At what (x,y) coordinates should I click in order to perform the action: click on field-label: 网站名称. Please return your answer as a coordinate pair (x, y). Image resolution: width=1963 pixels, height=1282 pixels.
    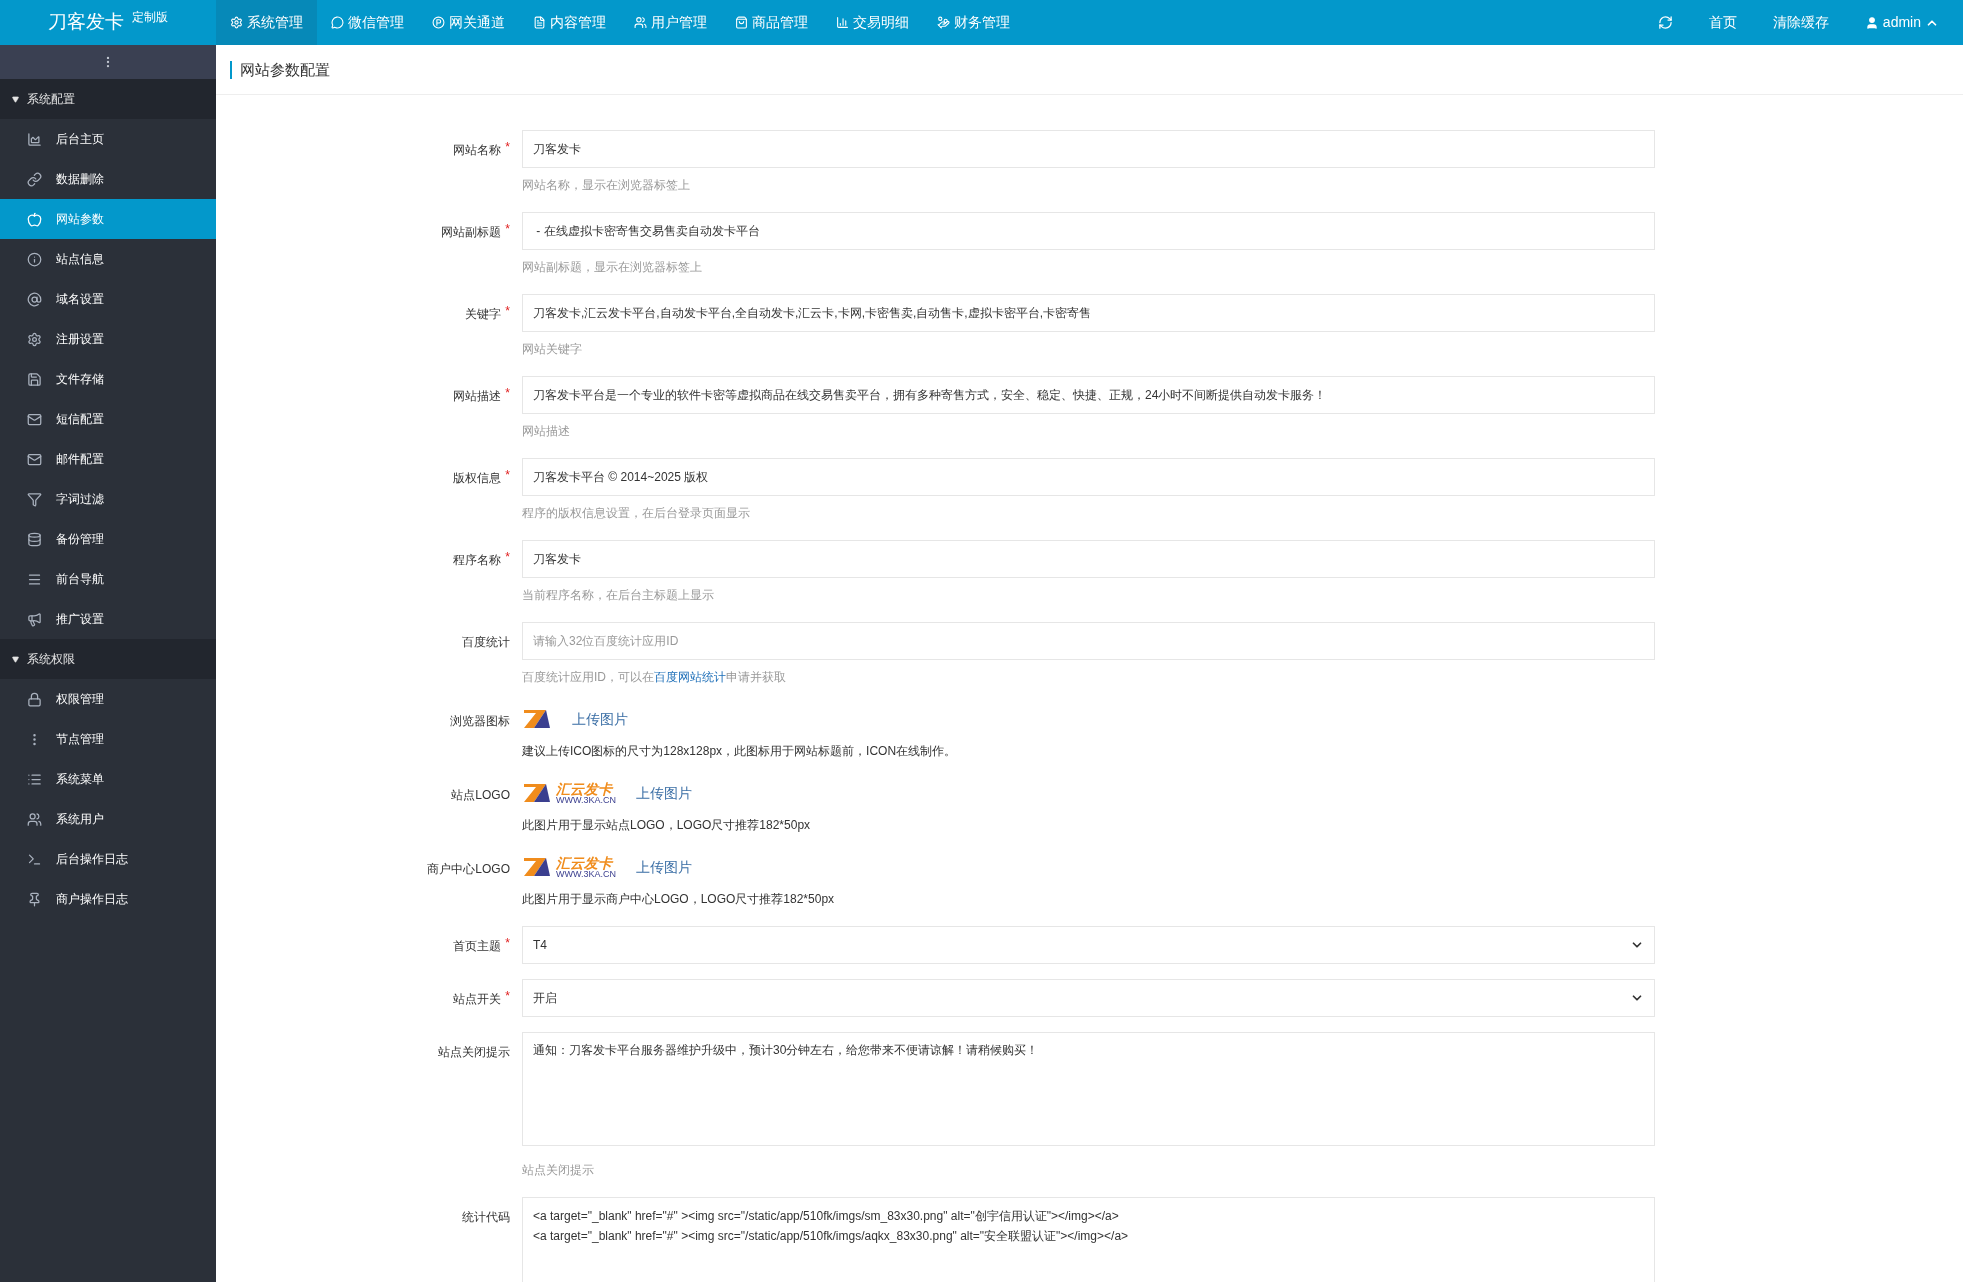
    Looking at the image, I should click on (477, 150).